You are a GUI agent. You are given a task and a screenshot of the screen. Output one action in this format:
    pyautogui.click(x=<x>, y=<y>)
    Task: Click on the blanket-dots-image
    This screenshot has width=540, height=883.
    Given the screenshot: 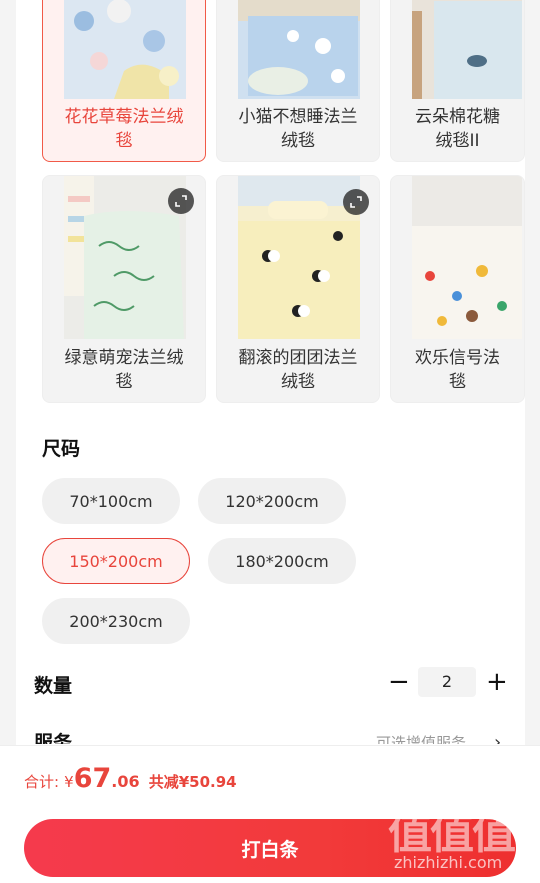 What is the action you would take?
    pyautogui.click(x=467, y=257)
    